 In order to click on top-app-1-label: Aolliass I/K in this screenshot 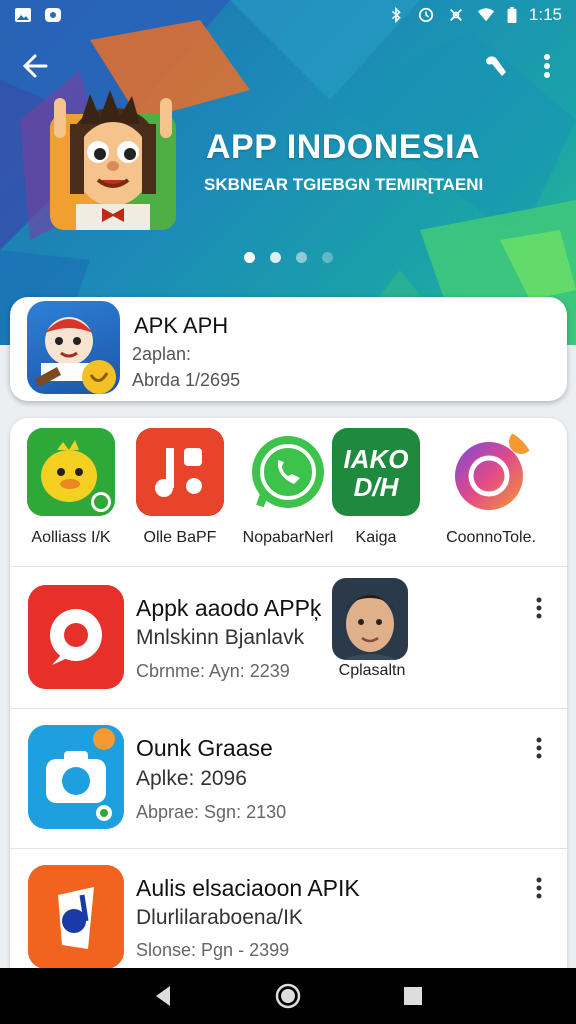, I will do `click(71, 537)`.